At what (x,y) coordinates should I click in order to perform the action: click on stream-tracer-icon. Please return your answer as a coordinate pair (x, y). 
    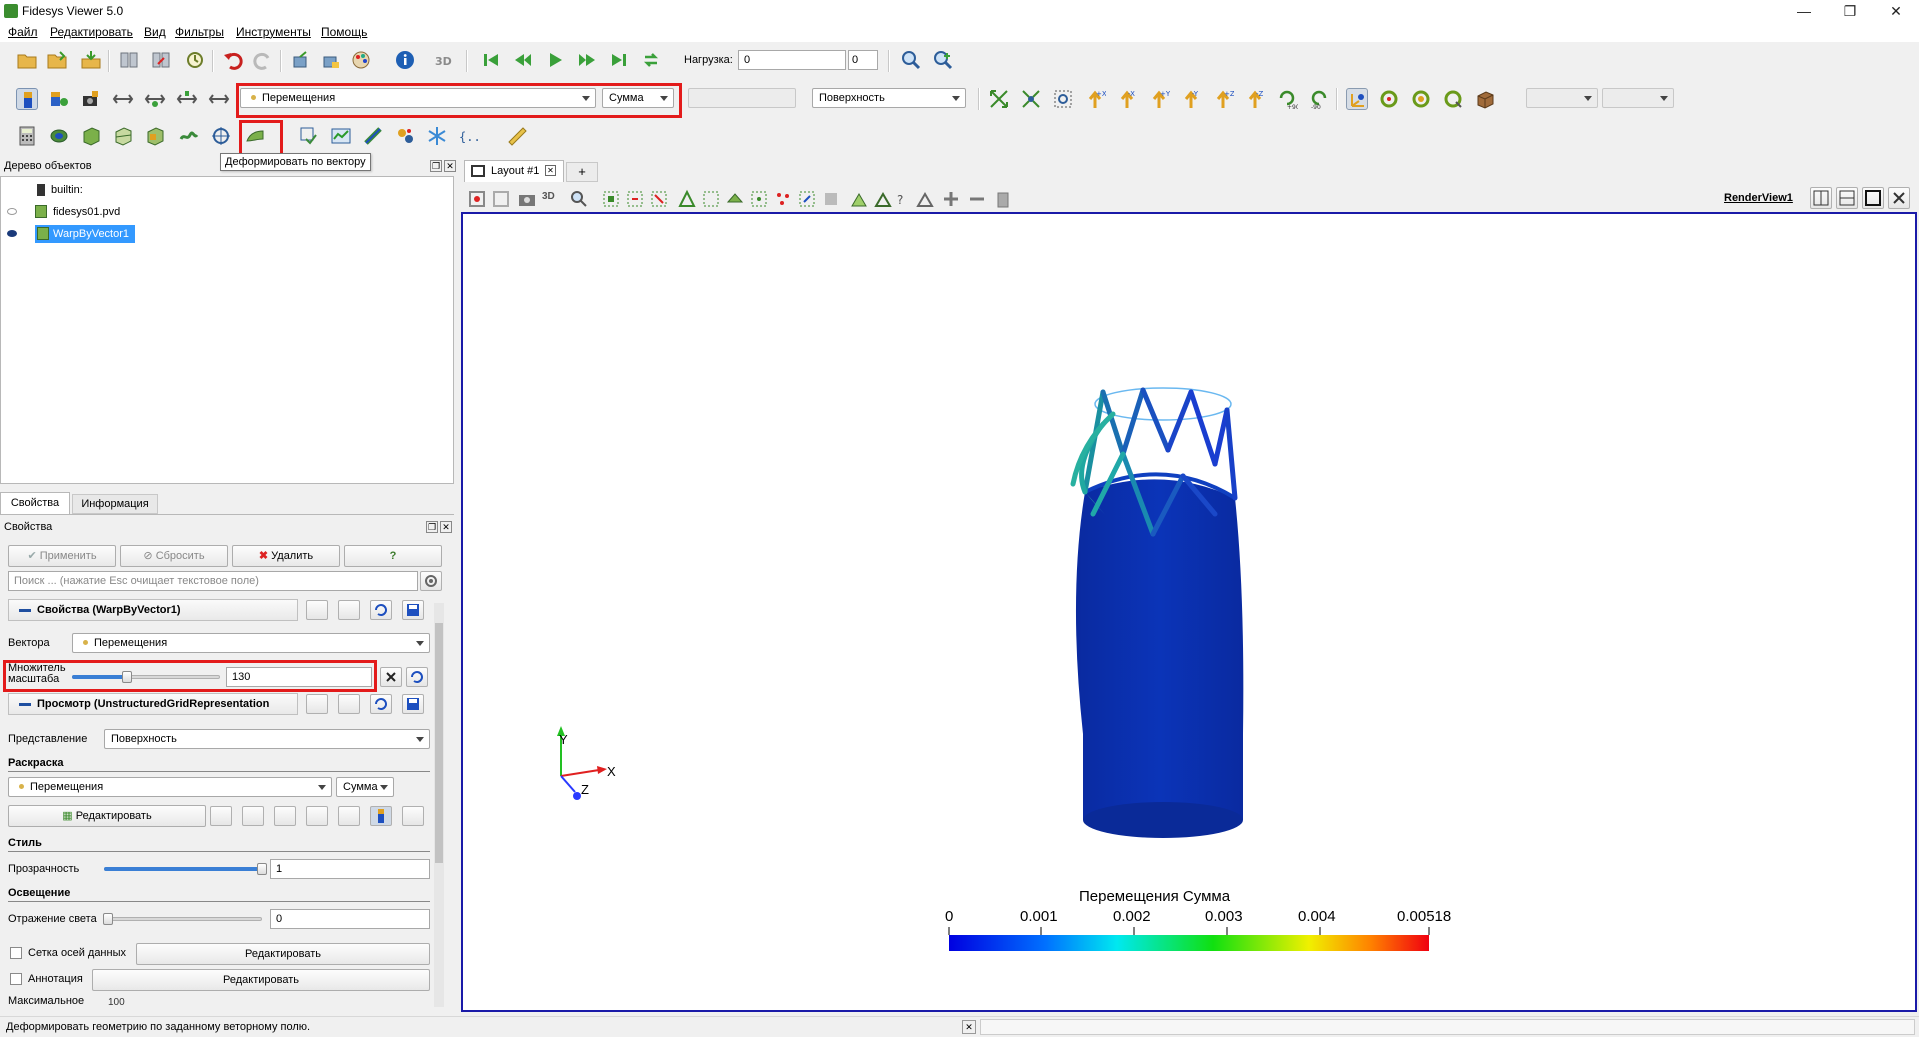
    Looking at the image, I should click on (309, 136).